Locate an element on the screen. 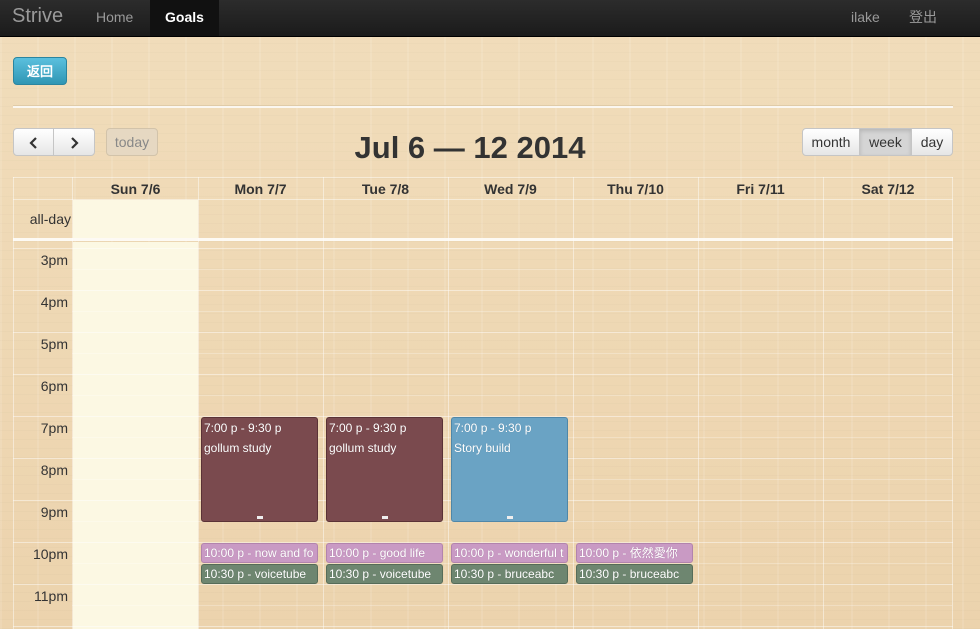 The height and width of the screenshot is (629, 980). event-block: 10:00 p - wonderful t is located at coordinates (509, 553).